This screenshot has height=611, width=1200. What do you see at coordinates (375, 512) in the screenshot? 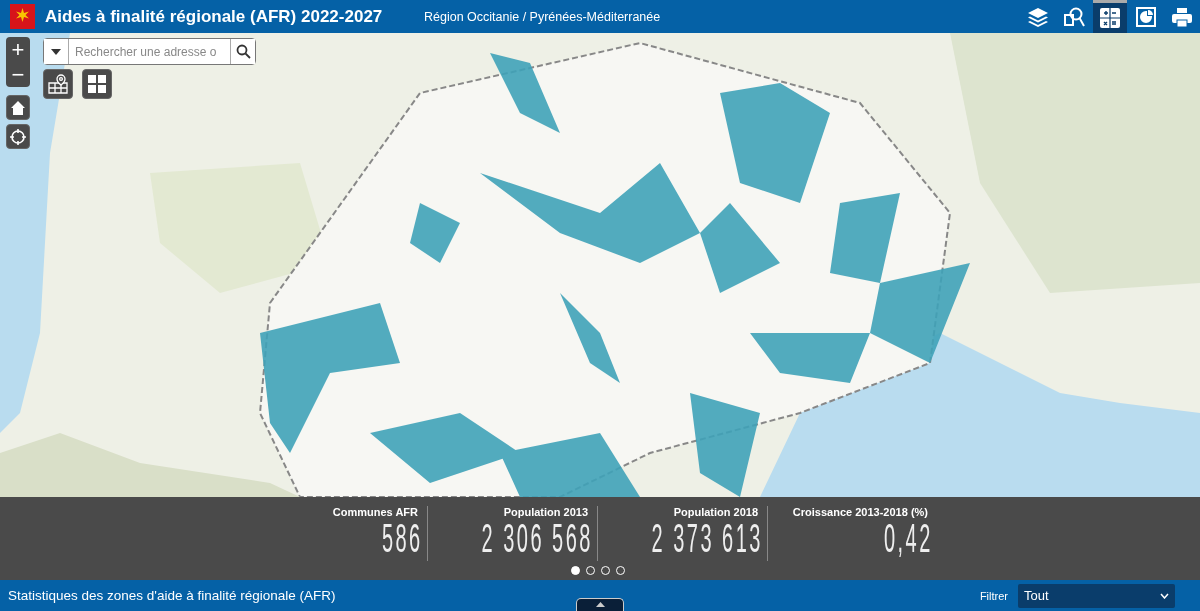
I see `stat-label: Communes AFR` at bounding box center [375, 512].